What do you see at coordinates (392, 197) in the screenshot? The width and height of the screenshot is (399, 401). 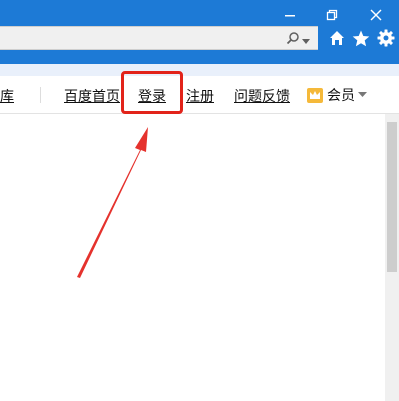 I see `scrollbar-thumb` at bounding box center [392, 197].